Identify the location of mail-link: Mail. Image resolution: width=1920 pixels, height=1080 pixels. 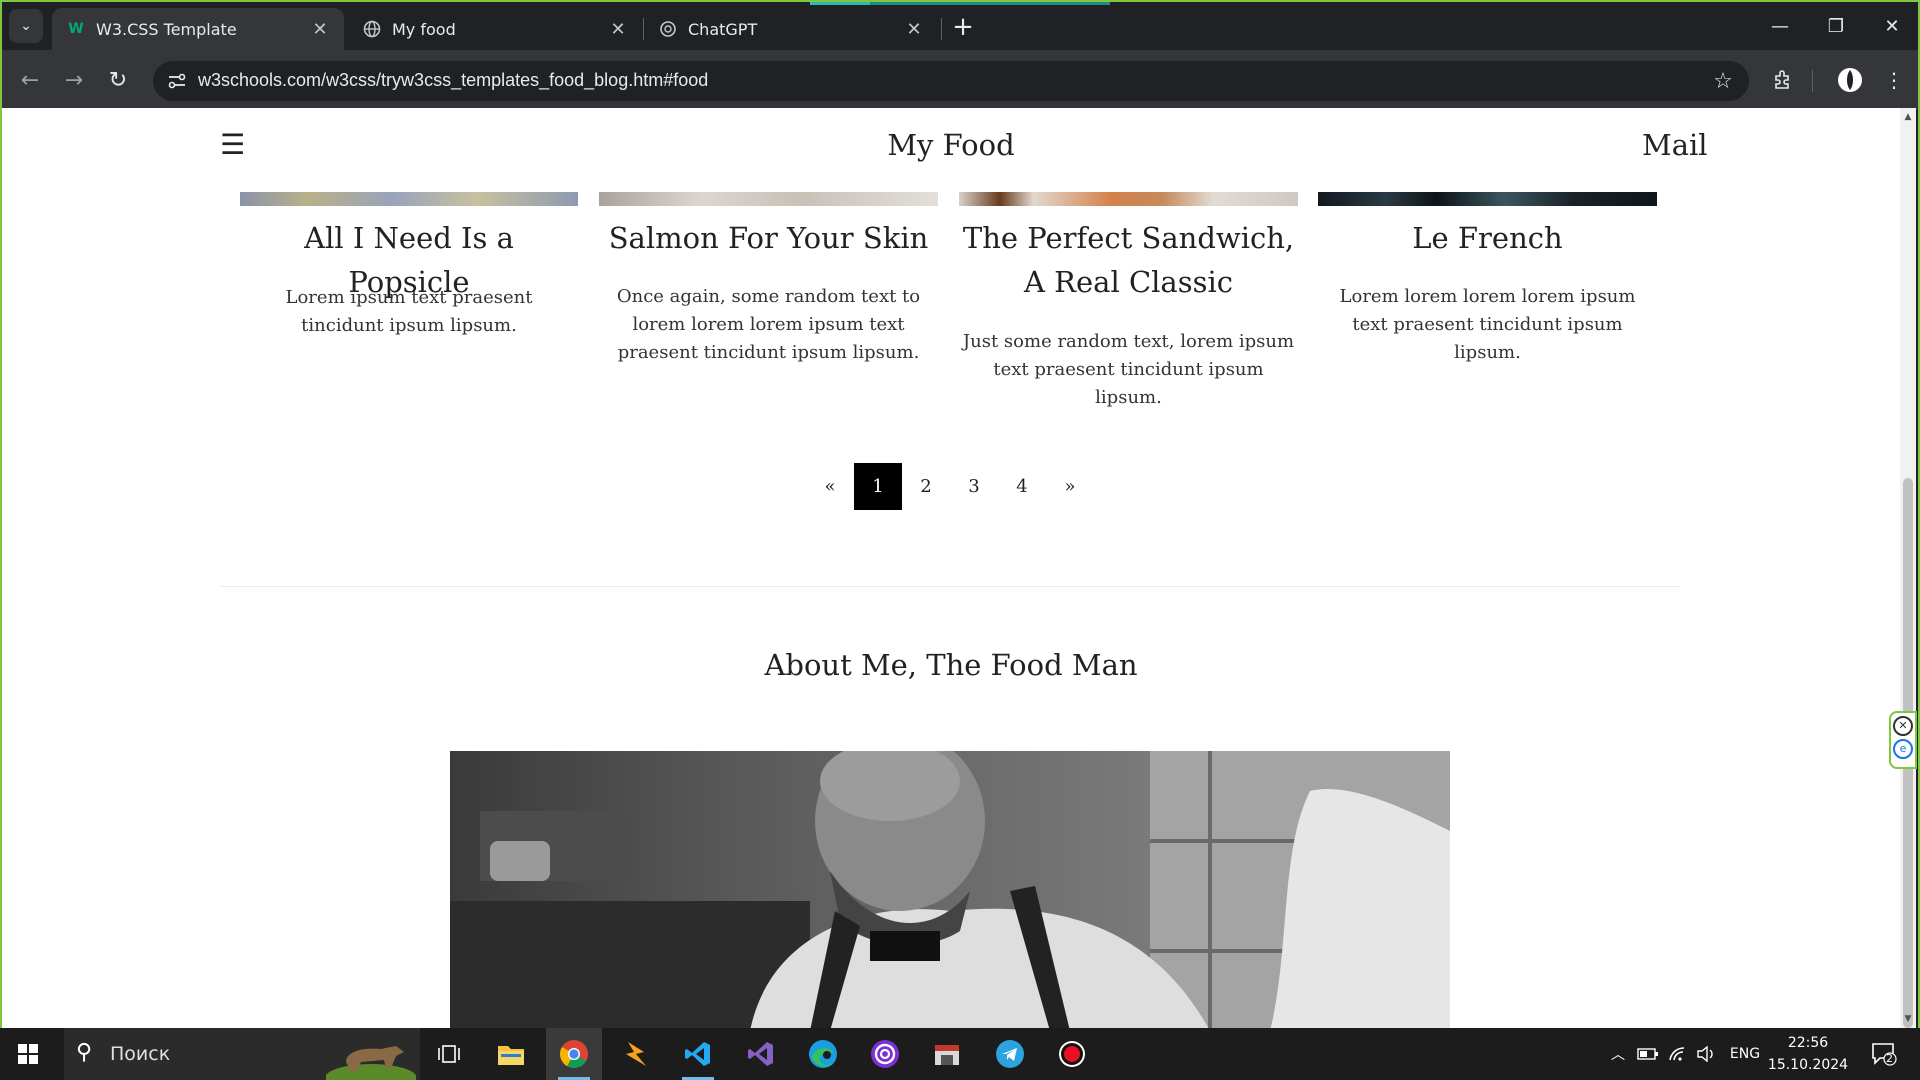
(1675, 145).